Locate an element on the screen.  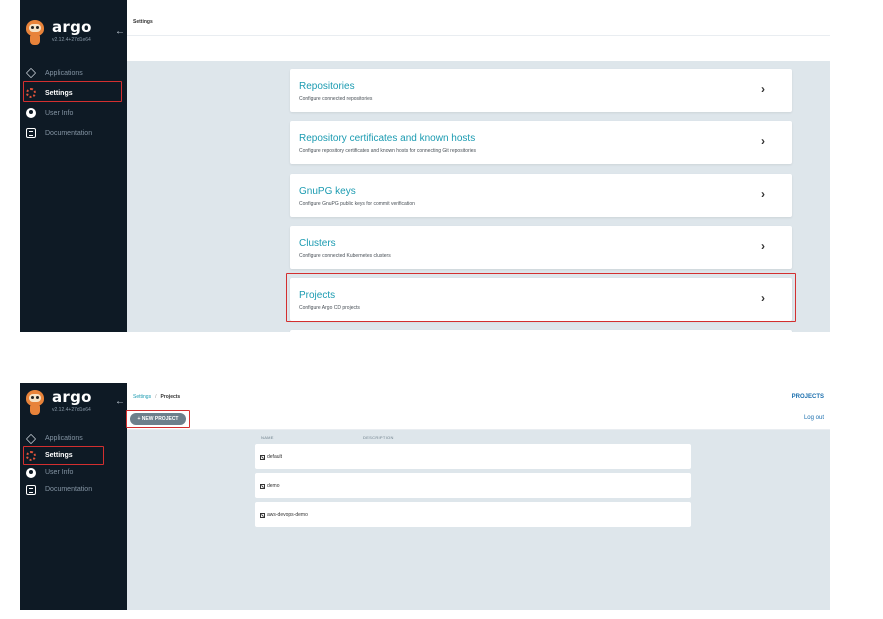
toolbar: + NEW PROJECT Log out is located at coordinates (478, 419).